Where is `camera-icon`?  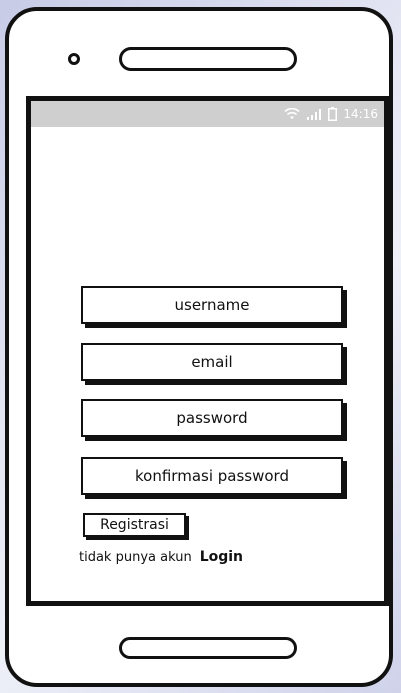 camera-icon is located at coordinates (74, 59).